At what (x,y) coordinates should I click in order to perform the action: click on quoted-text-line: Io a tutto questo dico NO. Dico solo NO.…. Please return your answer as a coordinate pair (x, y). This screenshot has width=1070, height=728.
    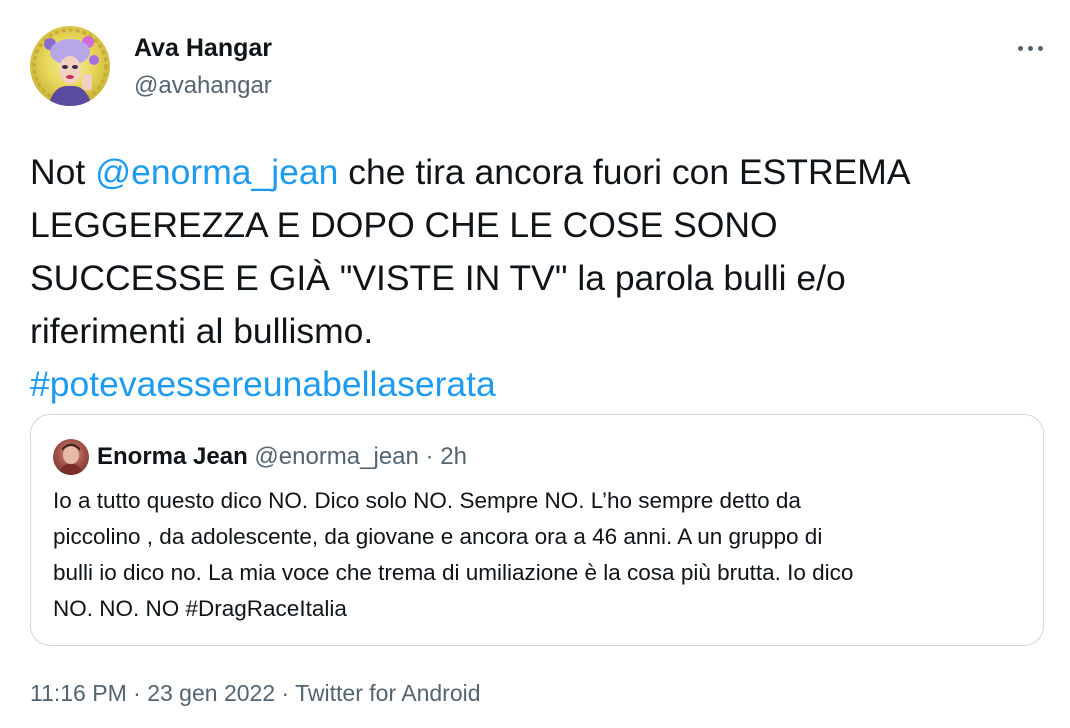
    Looking at the image, I should click on (427, 500).